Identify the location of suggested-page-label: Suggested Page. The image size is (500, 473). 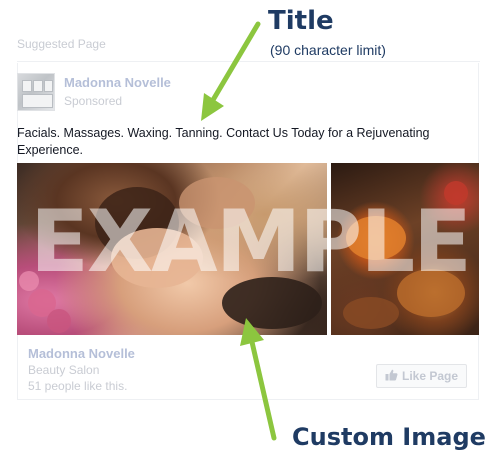
(61, 44).